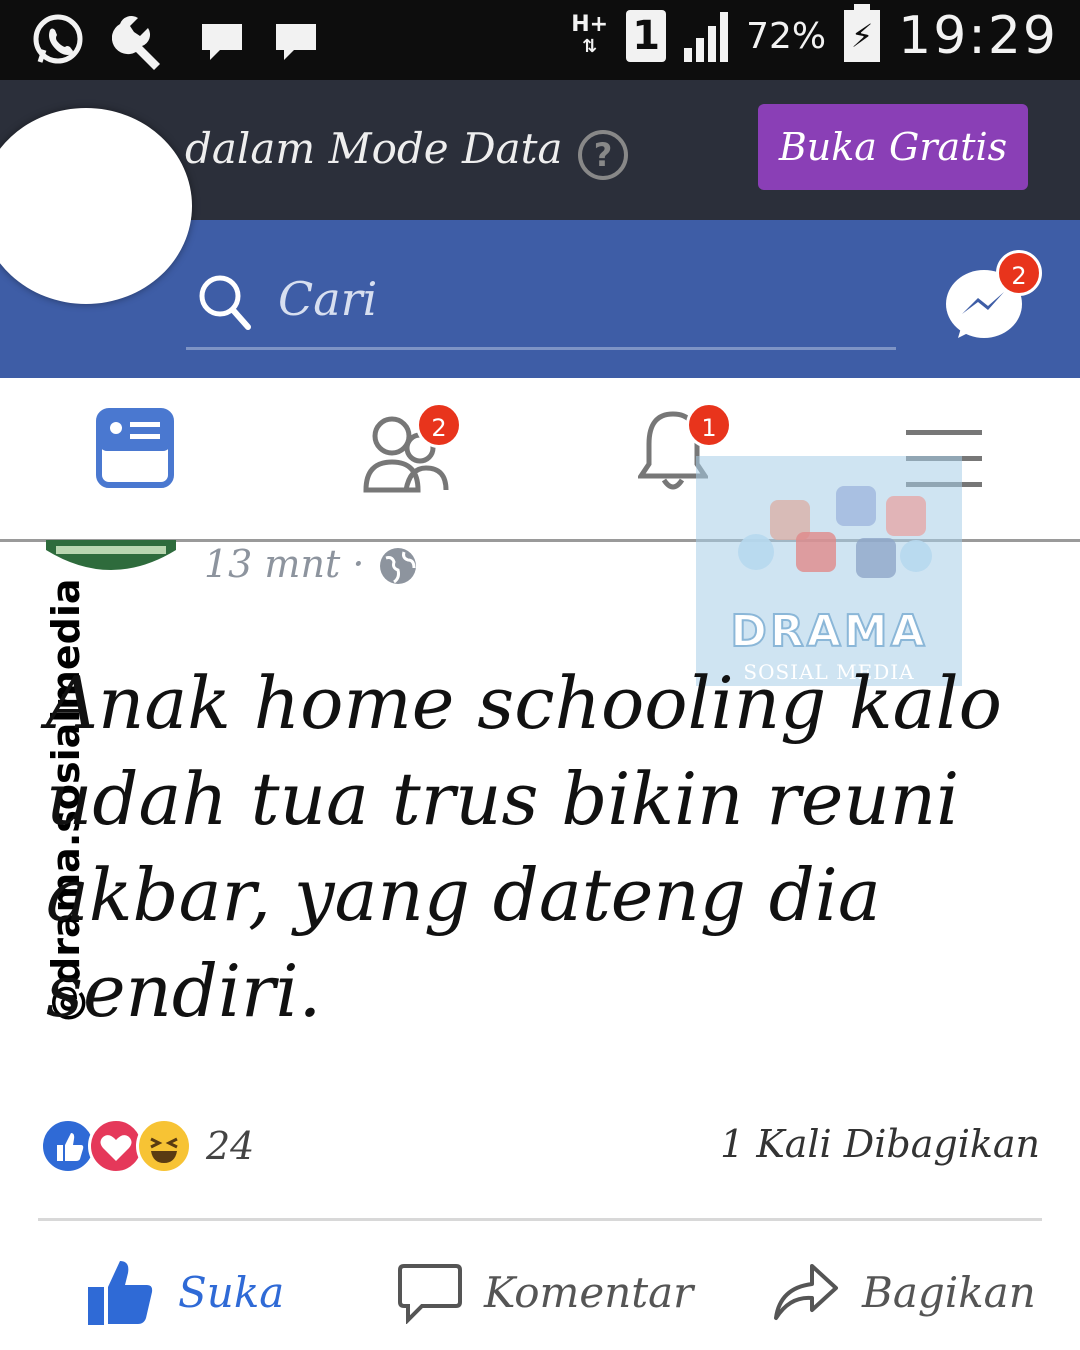 This screenshot has height=1350, width=1080. Describe the element at coordinates (828, 631) in the screenshot. I see `watermark-brand: DRAMA` at that location.